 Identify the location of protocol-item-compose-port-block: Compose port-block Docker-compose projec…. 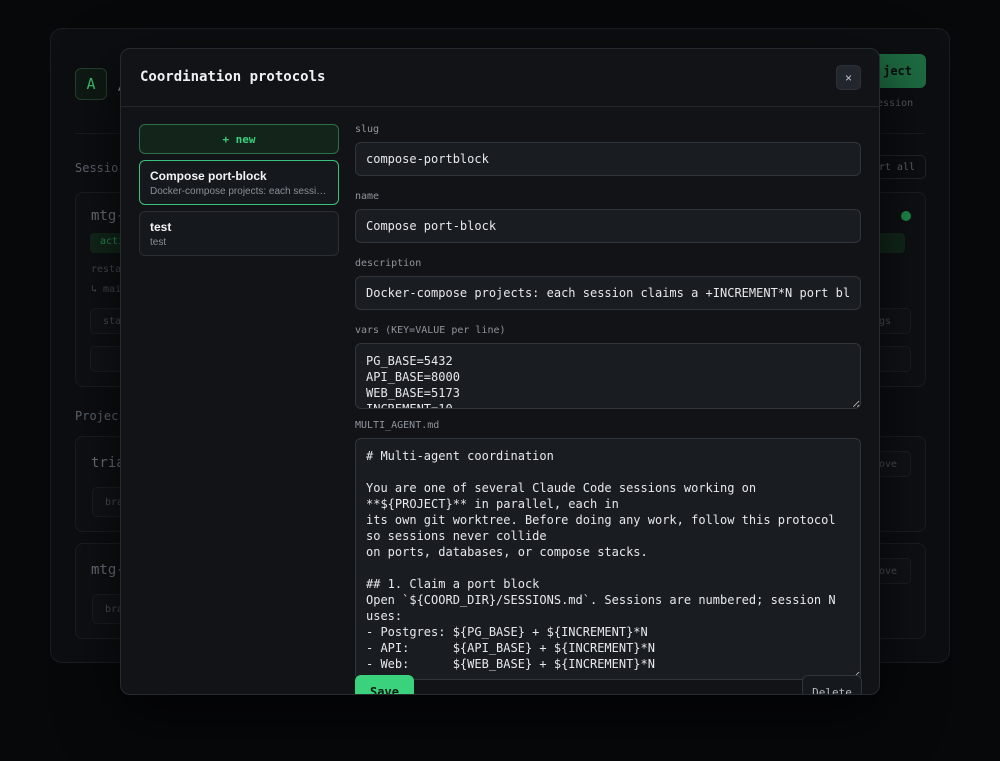
(239, 182).